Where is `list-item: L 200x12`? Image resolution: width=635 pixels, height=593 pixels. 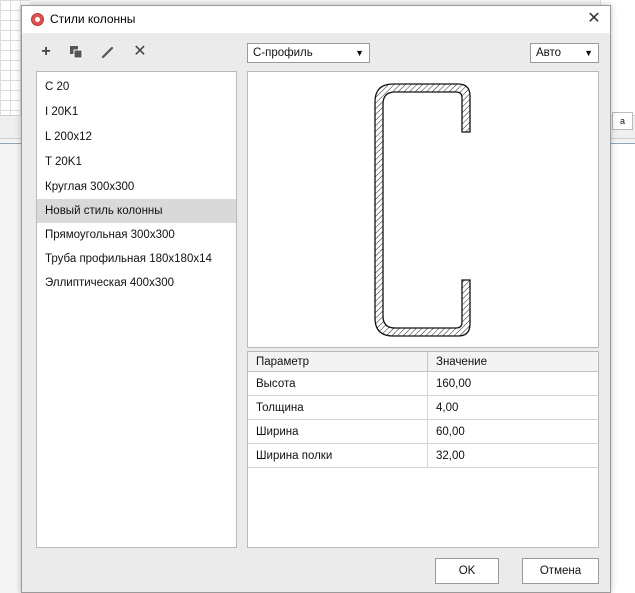 list-item: L 200x12 is located at coordinates (136, 137).